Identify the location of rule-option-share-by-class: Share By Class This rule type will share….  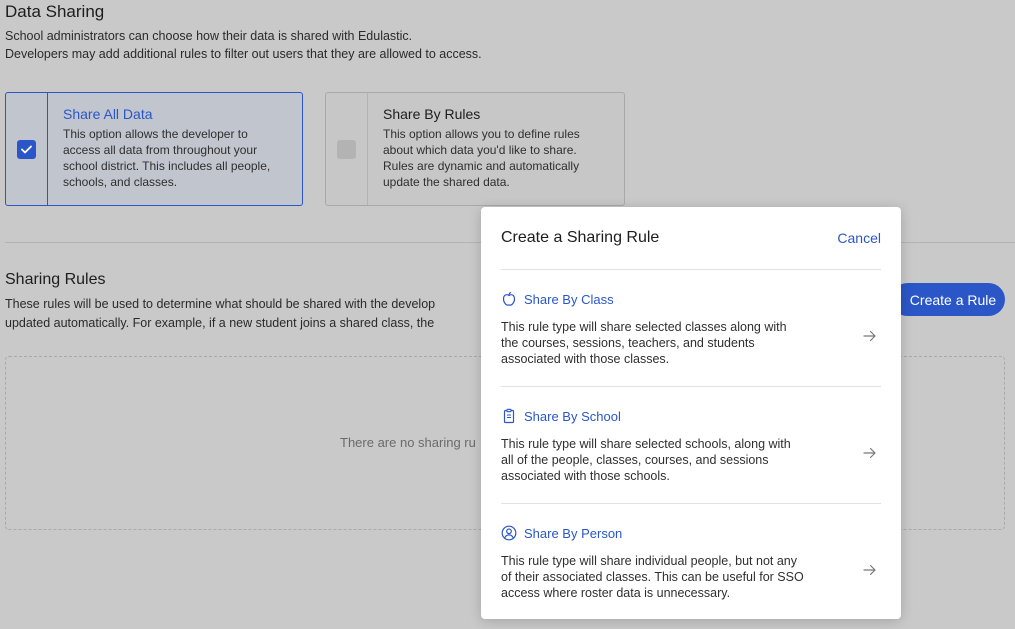
(691, 329).